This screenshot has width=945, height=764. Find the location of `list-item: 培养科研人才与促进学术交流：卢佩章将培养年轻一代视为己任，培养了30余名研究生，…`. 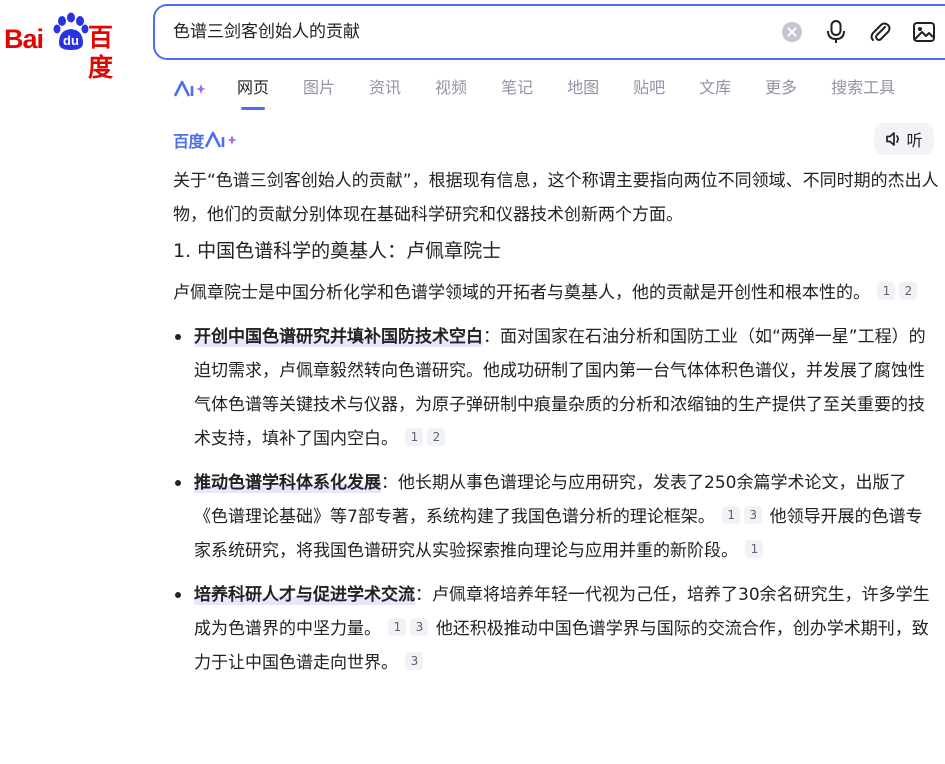

list-item: 培养科研人才与促进学术交流：卢佩章将培养年轻一代视为己任，培养了30余名研究生，… is located at coordinates (556, 629).